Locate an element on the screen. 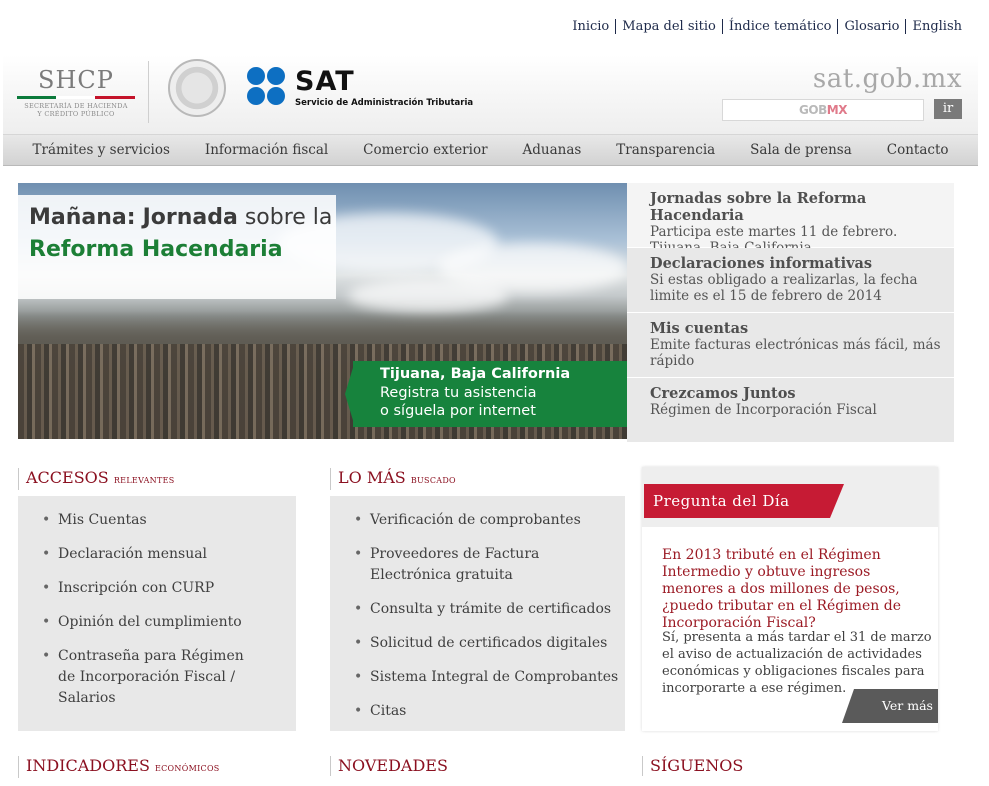  pregunta-title: Pregunta del Día is located at coordinates (744, 501).